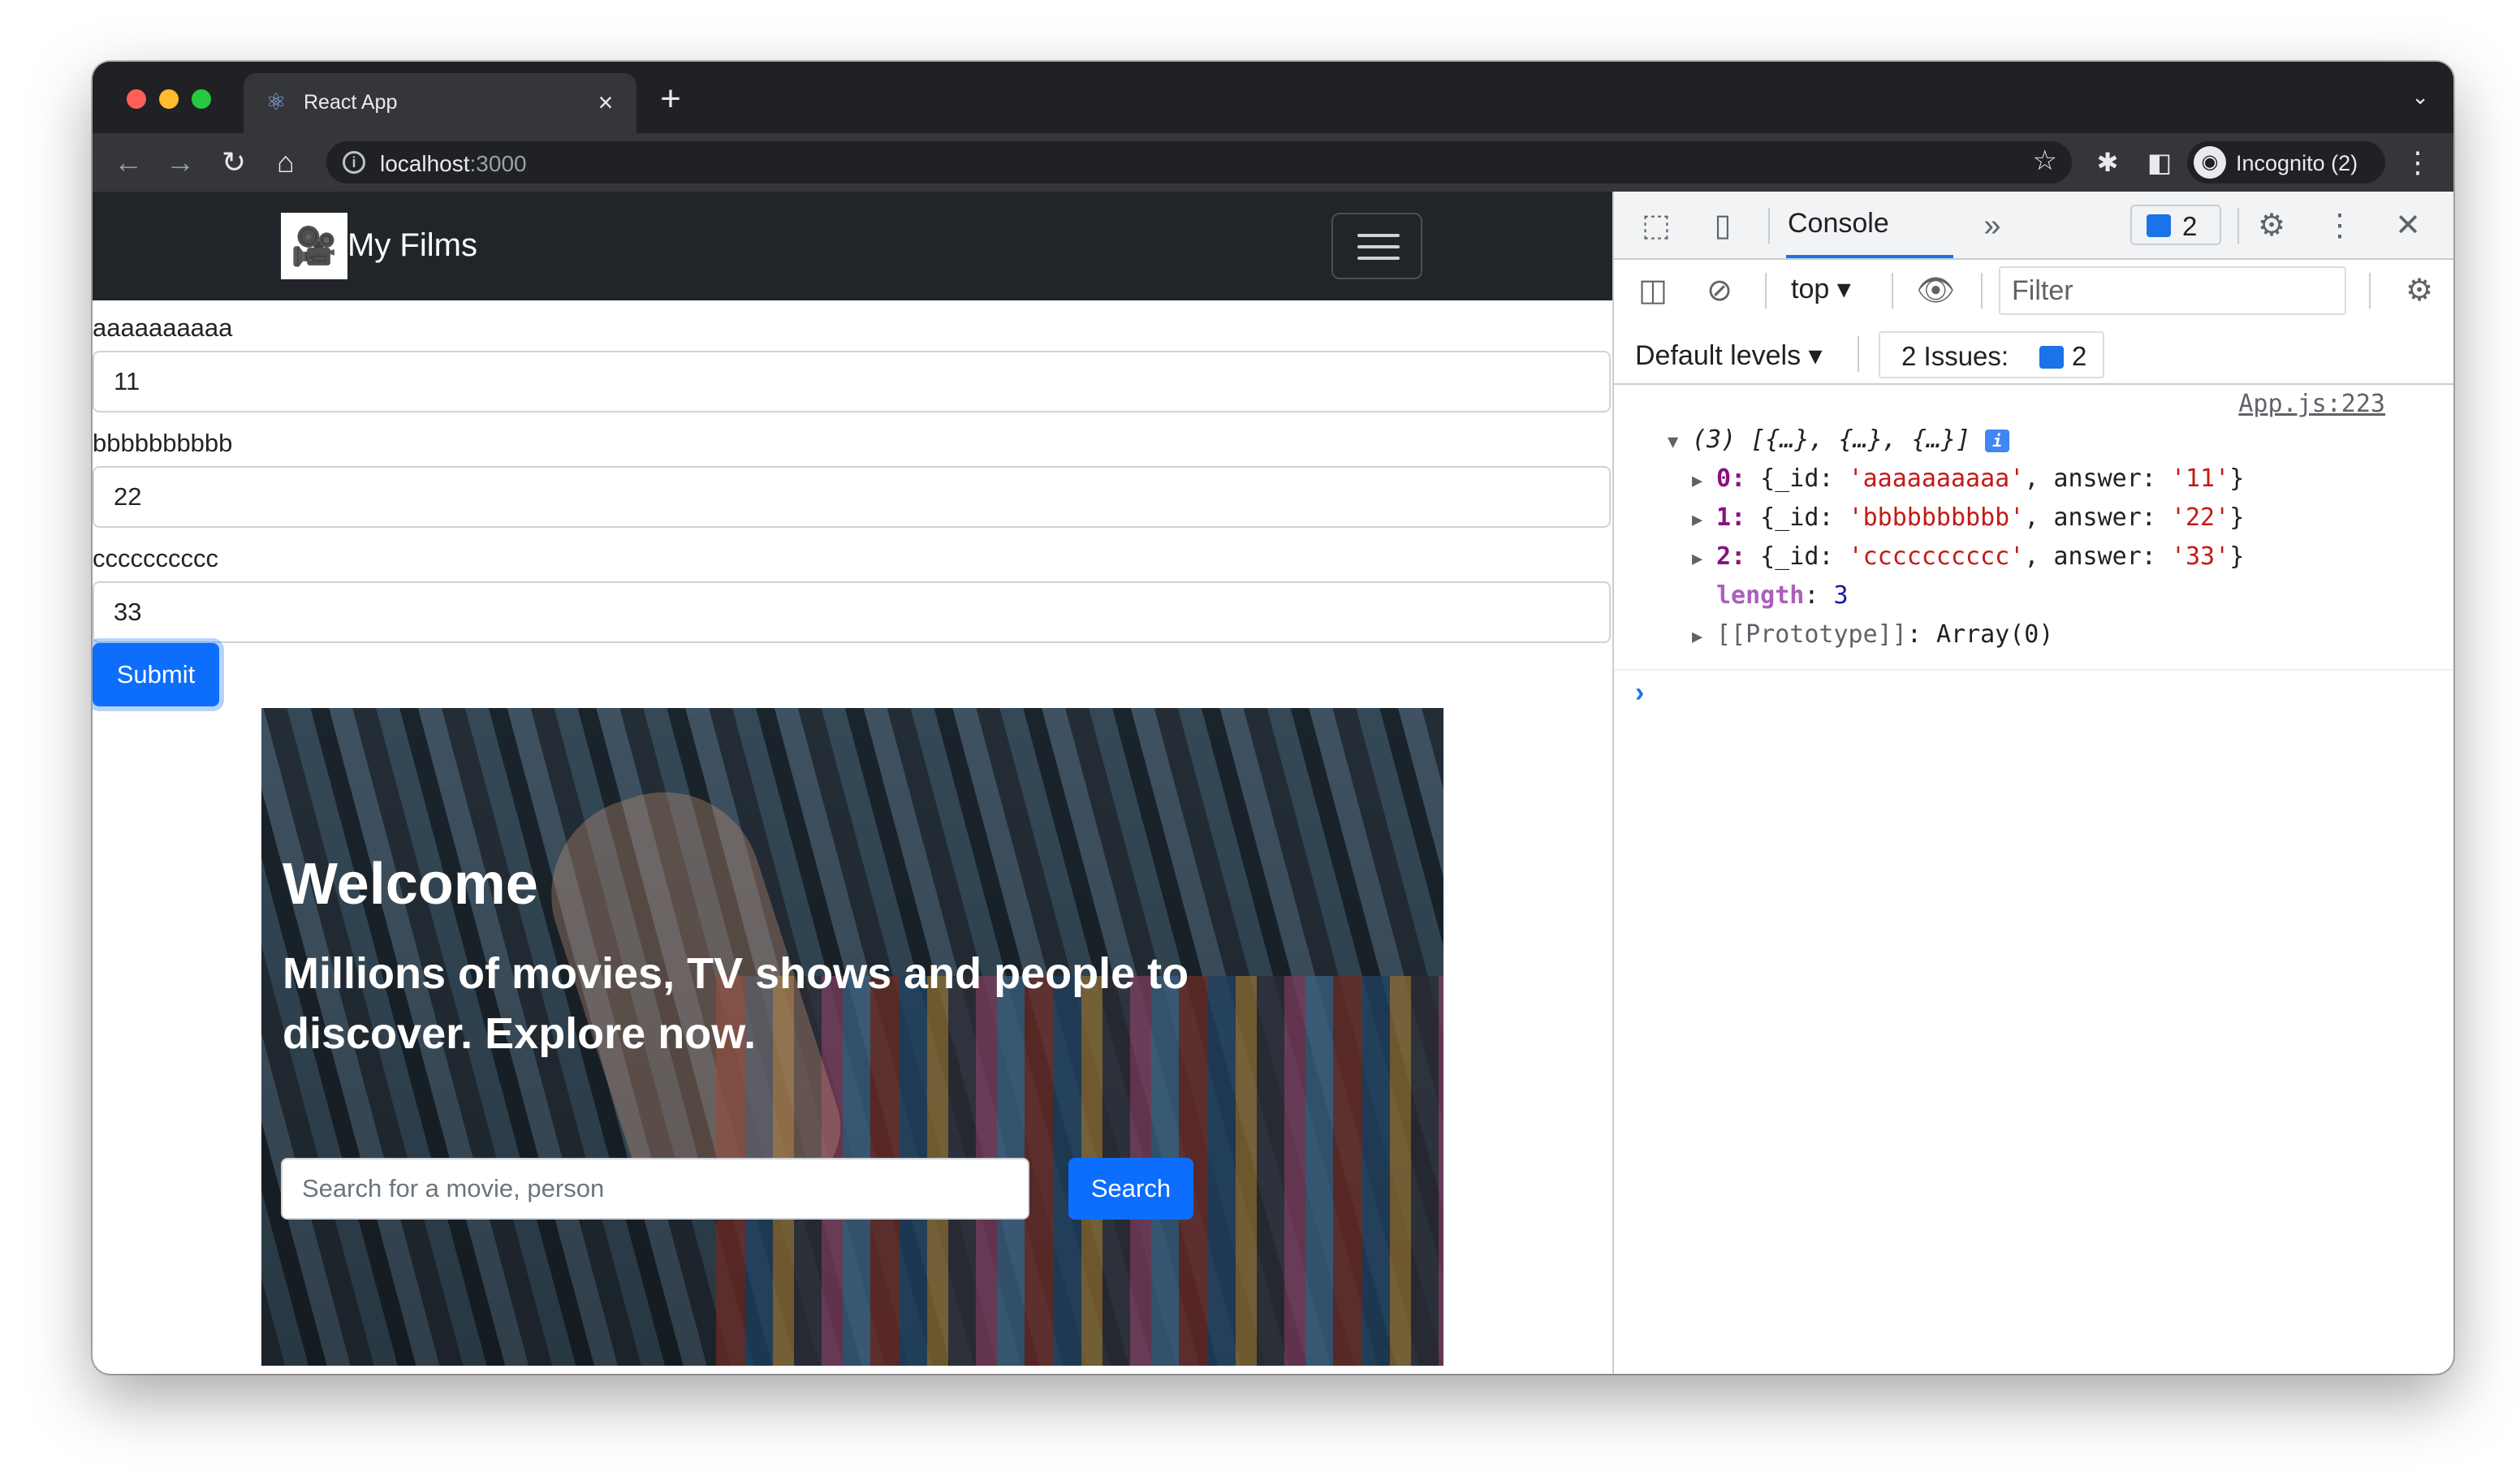  Describe the element at coordinates (440, 103) in the screenshot. I see `tab-react-app: ⚛ React App ×` at that location.